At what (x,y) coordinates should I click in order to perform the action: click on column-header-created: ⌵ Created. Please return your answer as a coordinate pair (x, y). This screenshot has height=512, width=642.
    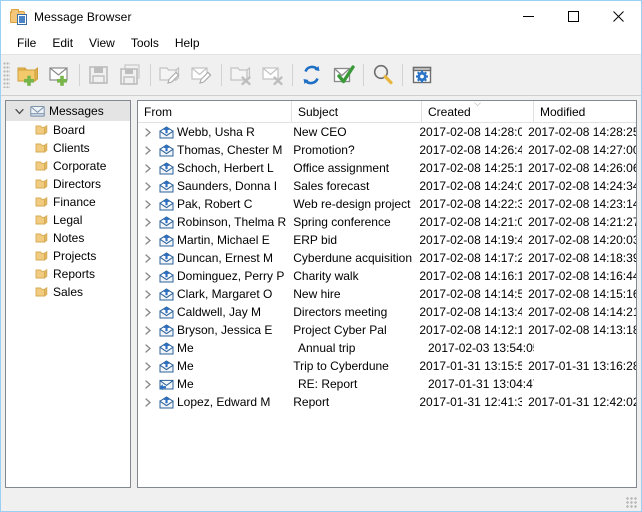
    Looking at the image, I should click on (478, 111).